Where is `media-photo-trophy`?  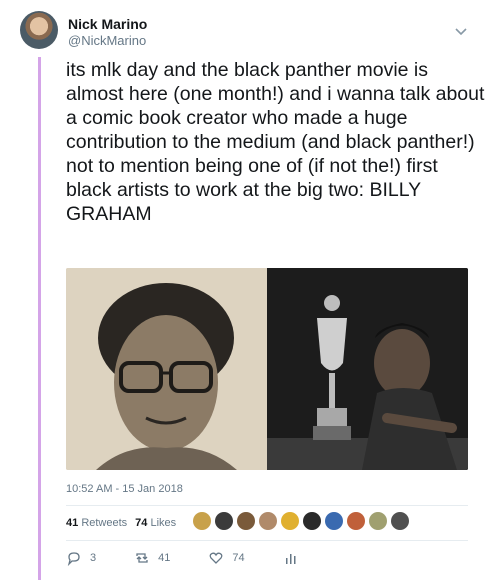
media-photo-trophy is located at coordinates (367, 369).